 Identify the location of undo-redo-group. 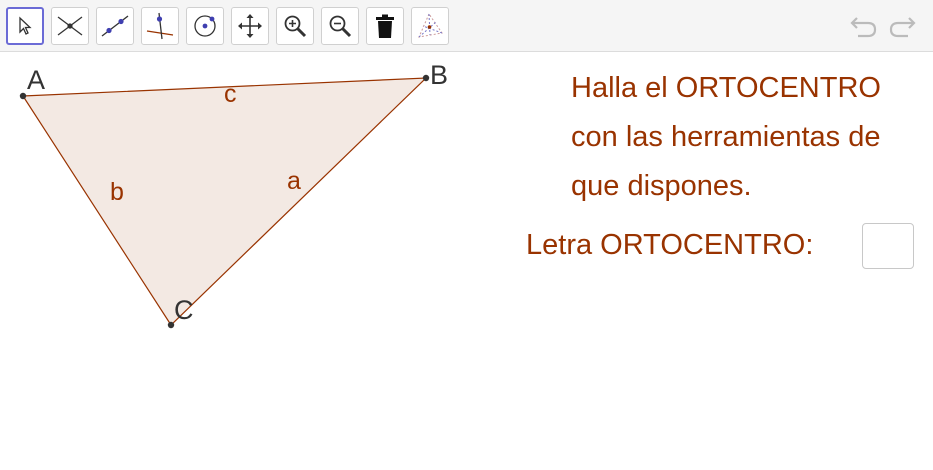
(883, 26).